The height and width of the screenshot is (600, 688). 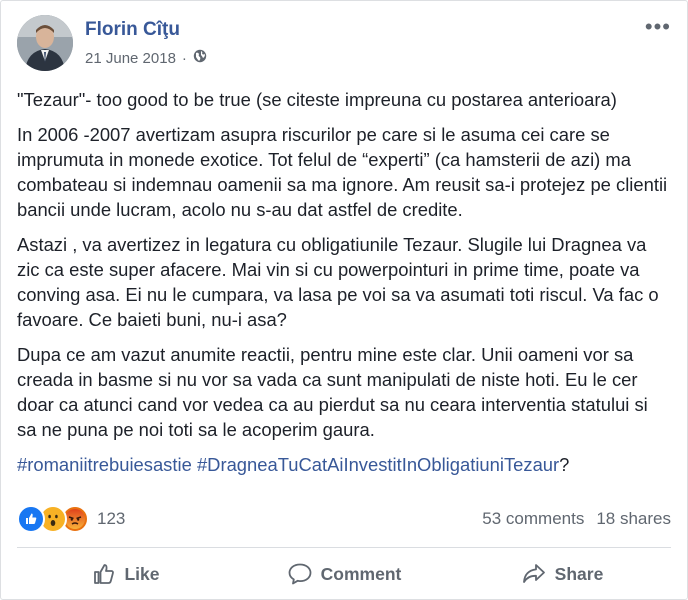 I want to click on more-options-button: •••, so click(x=658, y=27).